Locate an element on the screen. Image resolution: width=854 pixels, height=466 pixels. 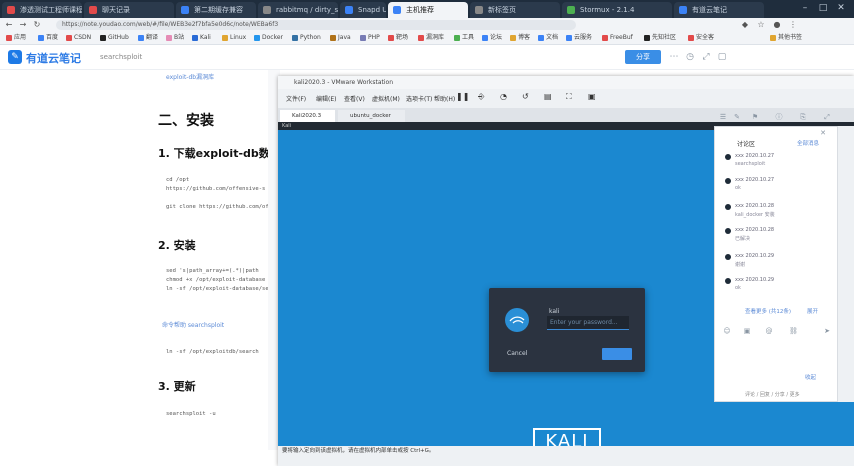
browser-tab: Stormux - 2.1.4 is located at coordinates (617, 10).